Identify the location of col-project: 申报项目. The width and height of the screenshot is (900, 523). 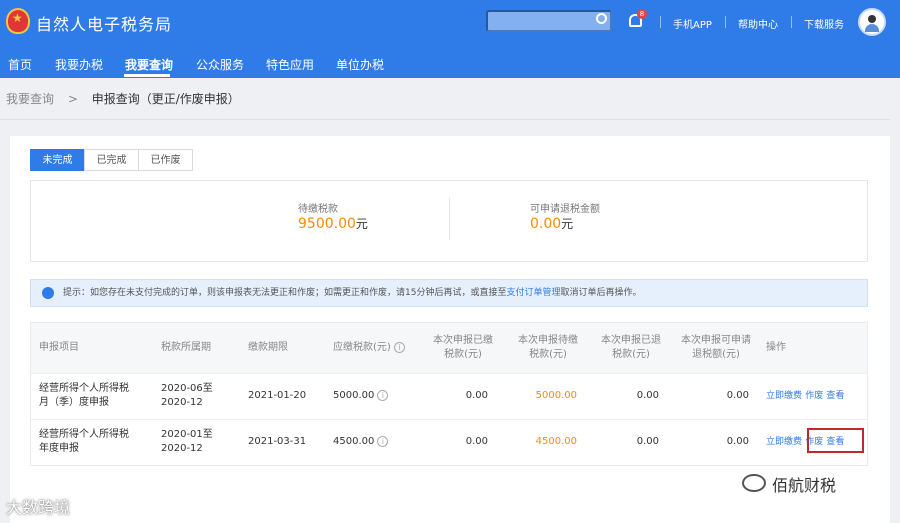
(59, 347).